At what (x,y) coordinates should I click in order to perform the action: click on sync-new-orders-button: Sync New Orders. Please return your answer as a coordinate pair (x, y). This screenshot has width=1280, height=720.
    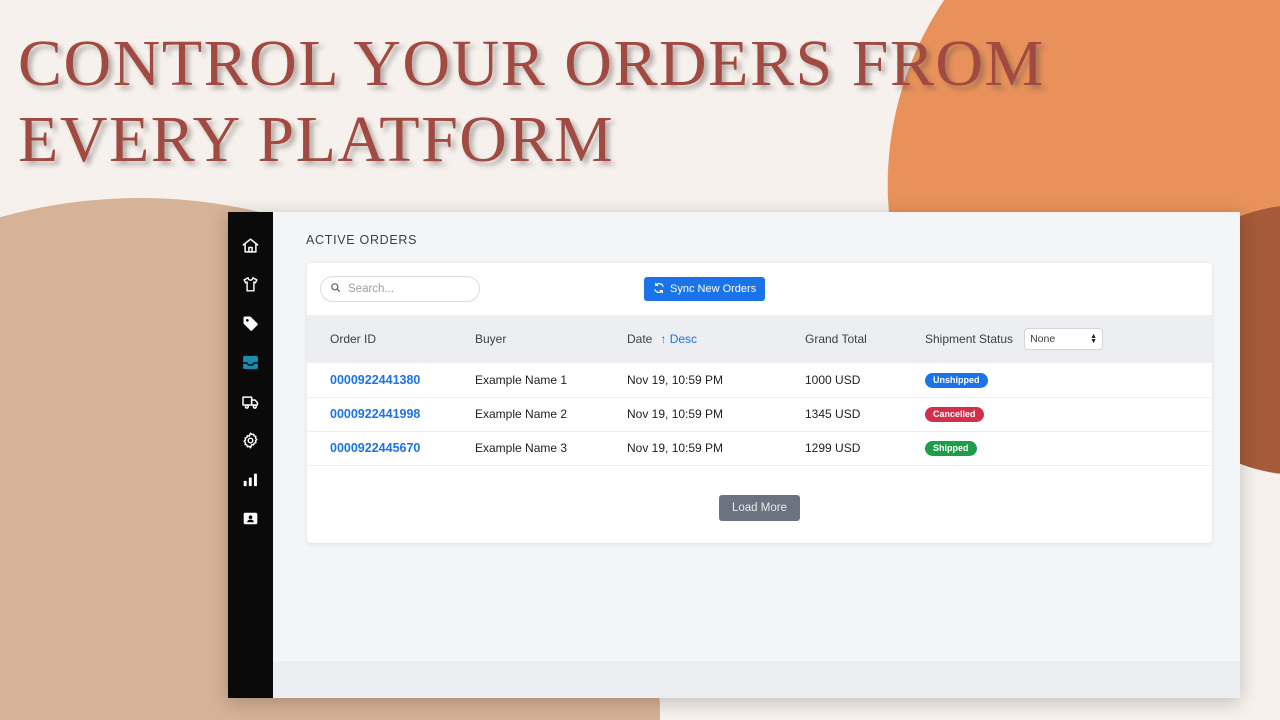
    Looking at the image, I should click on (705, 289).